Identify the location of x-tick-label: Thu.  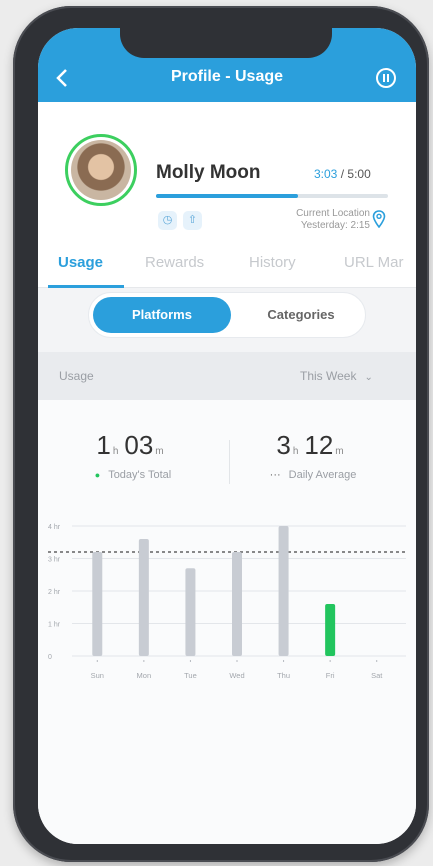
(283, 675).